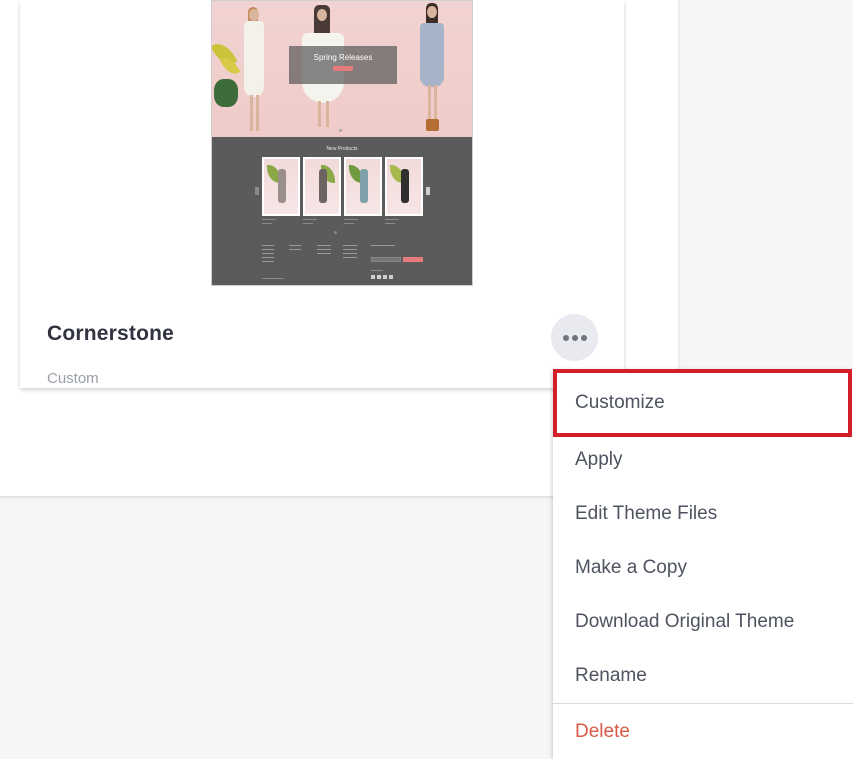  I want to click on hero-shop-button, so click(343, 68).